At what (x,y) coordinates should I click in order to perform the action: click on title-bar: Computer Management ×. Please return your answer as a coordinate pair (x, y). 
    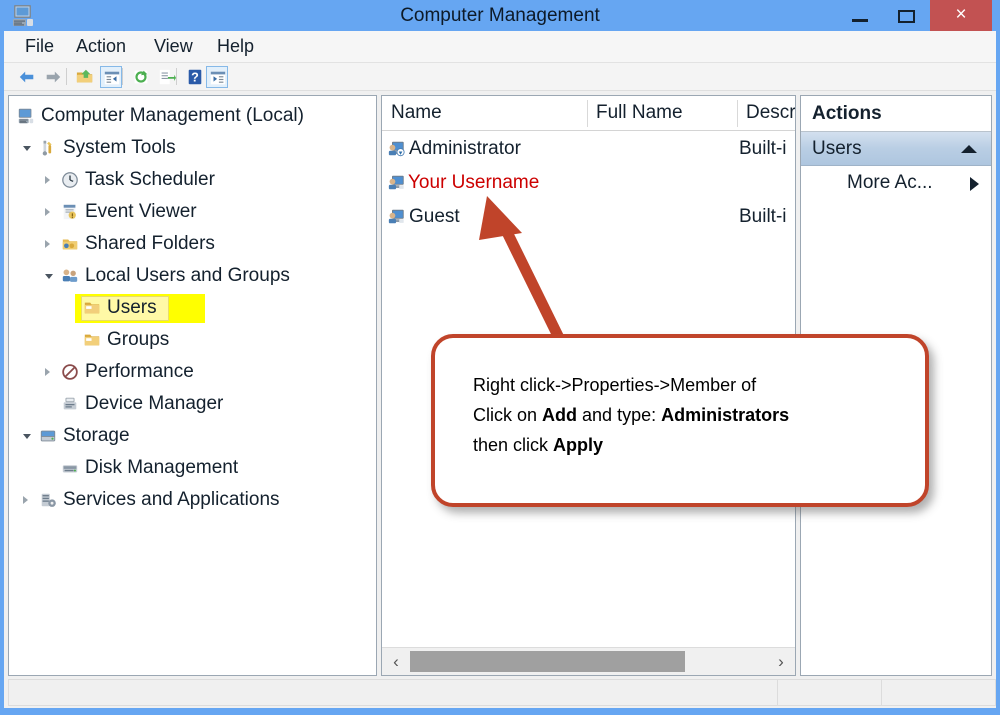
    Looking at the image, I should click on (500, 15).